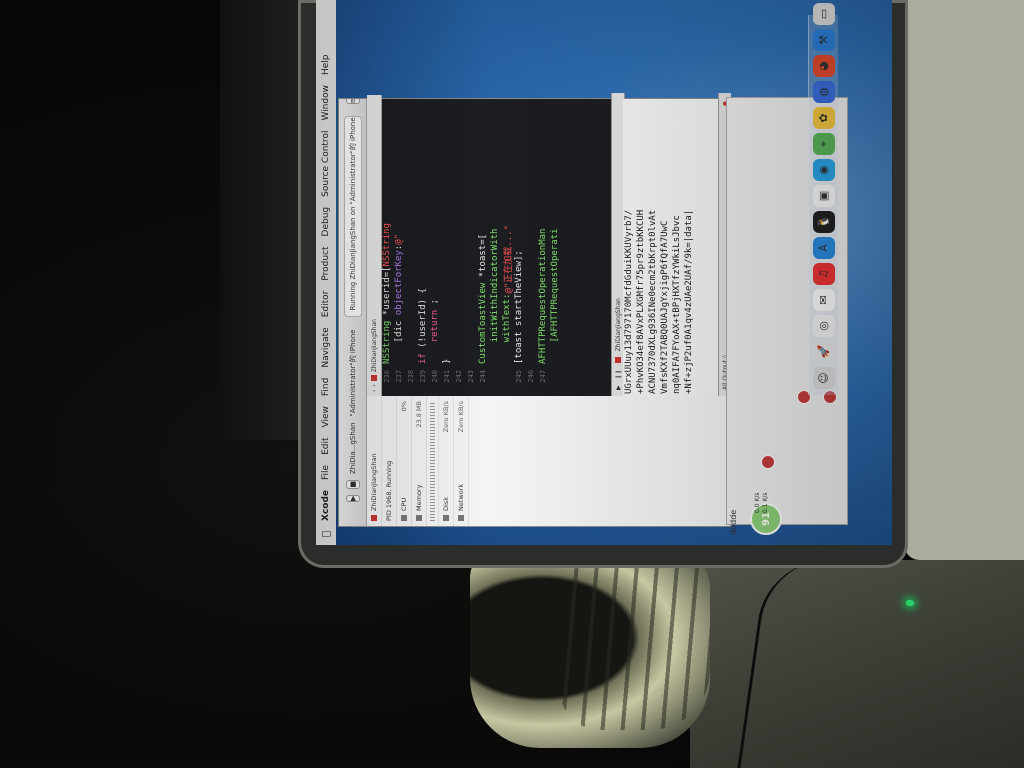 The image size is (1024, 768). I want to click on code-line: 240 return ;, so click(435, 247).